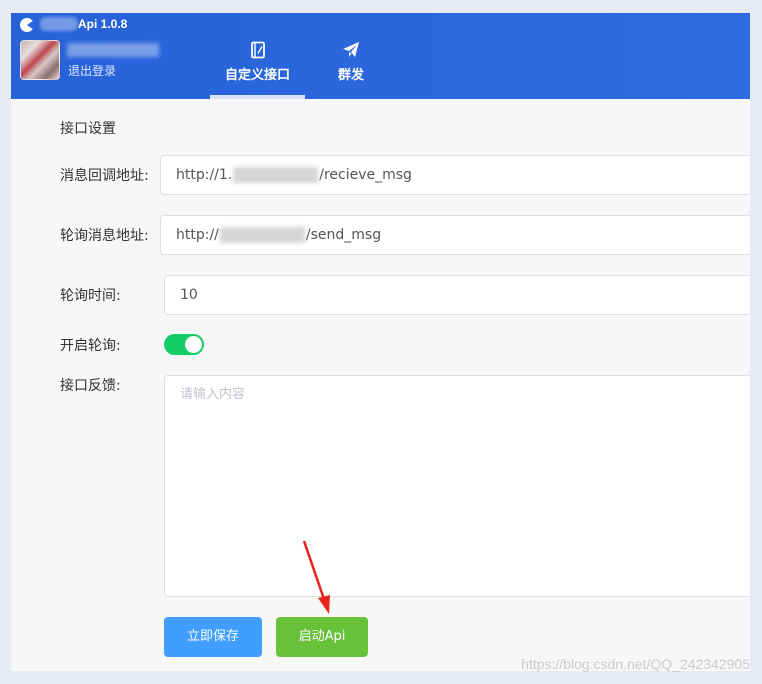  What do you see at coordinates (27, 25) in the screenshot?
I see `app-logo-icon` at bounding box center [27, 25].